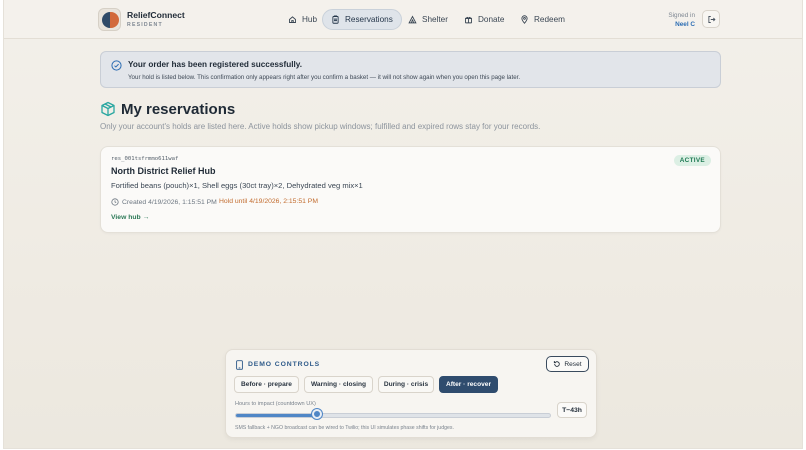 The width and height of the screenshot is (806, 450). What do you see at coordinates (338, 384) in the screenshot?
I see `phase-warning-button: Warning · closing` at bounding box center [338, 384].